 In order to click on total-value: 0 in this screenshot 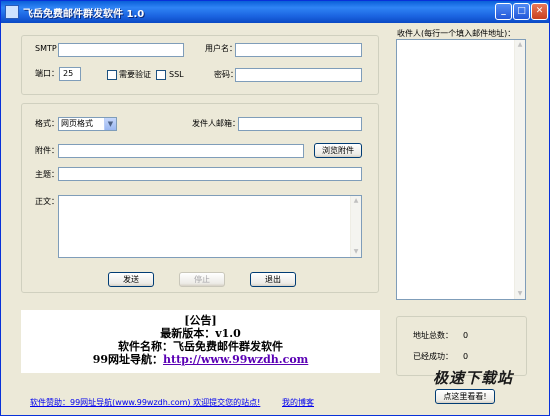, I will do `click(466, 335)`.